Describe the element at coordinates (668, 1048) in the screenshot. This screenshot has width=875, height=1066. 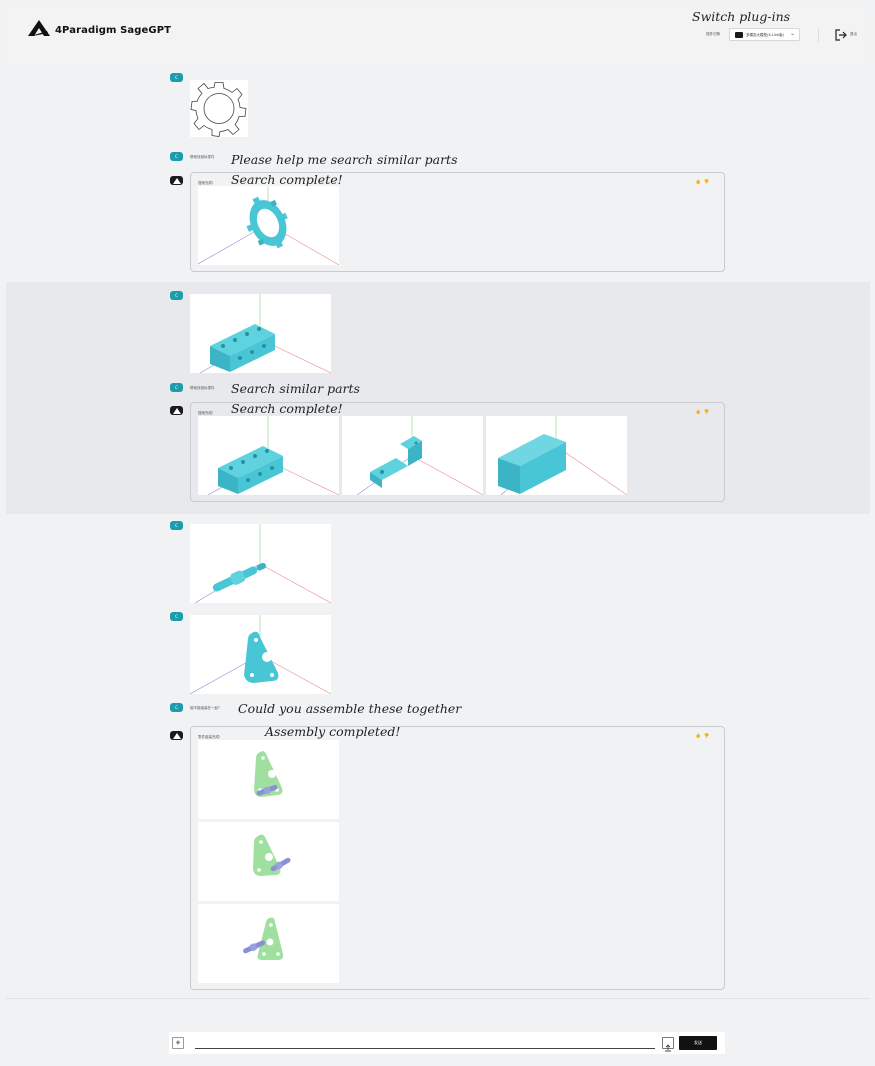
I see `upload-icon` at that location.